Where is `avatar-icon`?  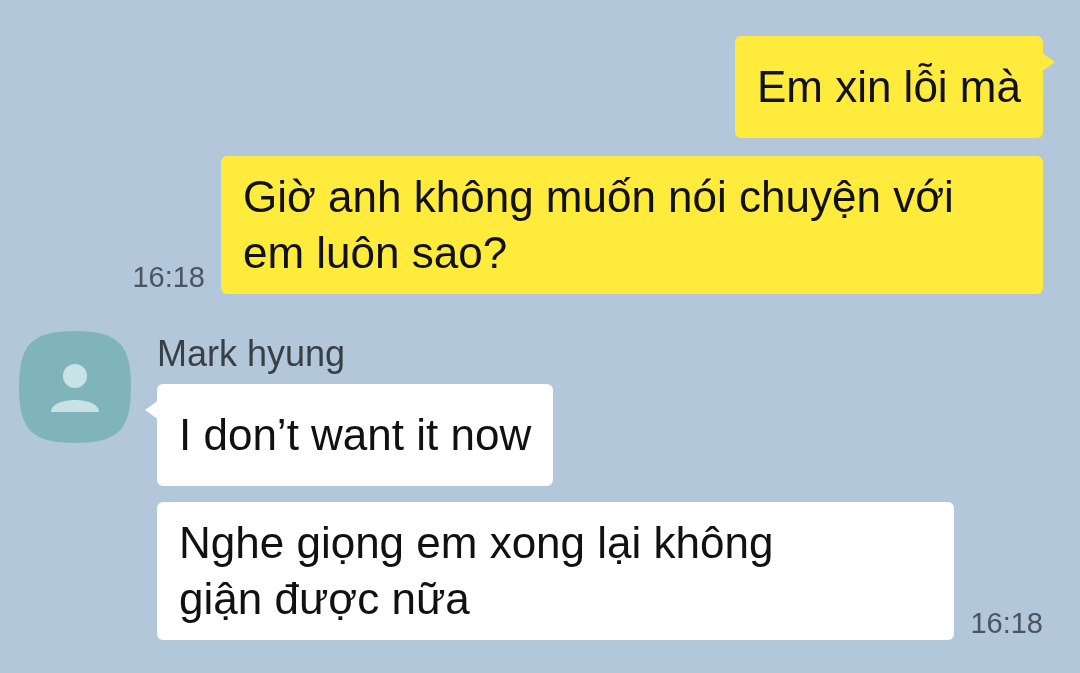
avatar-icon is located at coordinates (75, 387).